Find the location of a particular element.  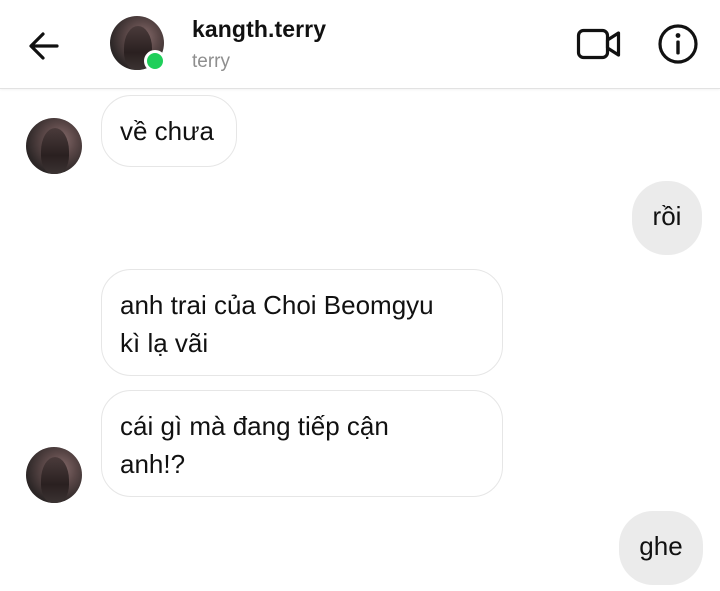

message-bubble-incoming: cái gì mà đang tiếp cận anh!? is located at coordinates (302, 443).